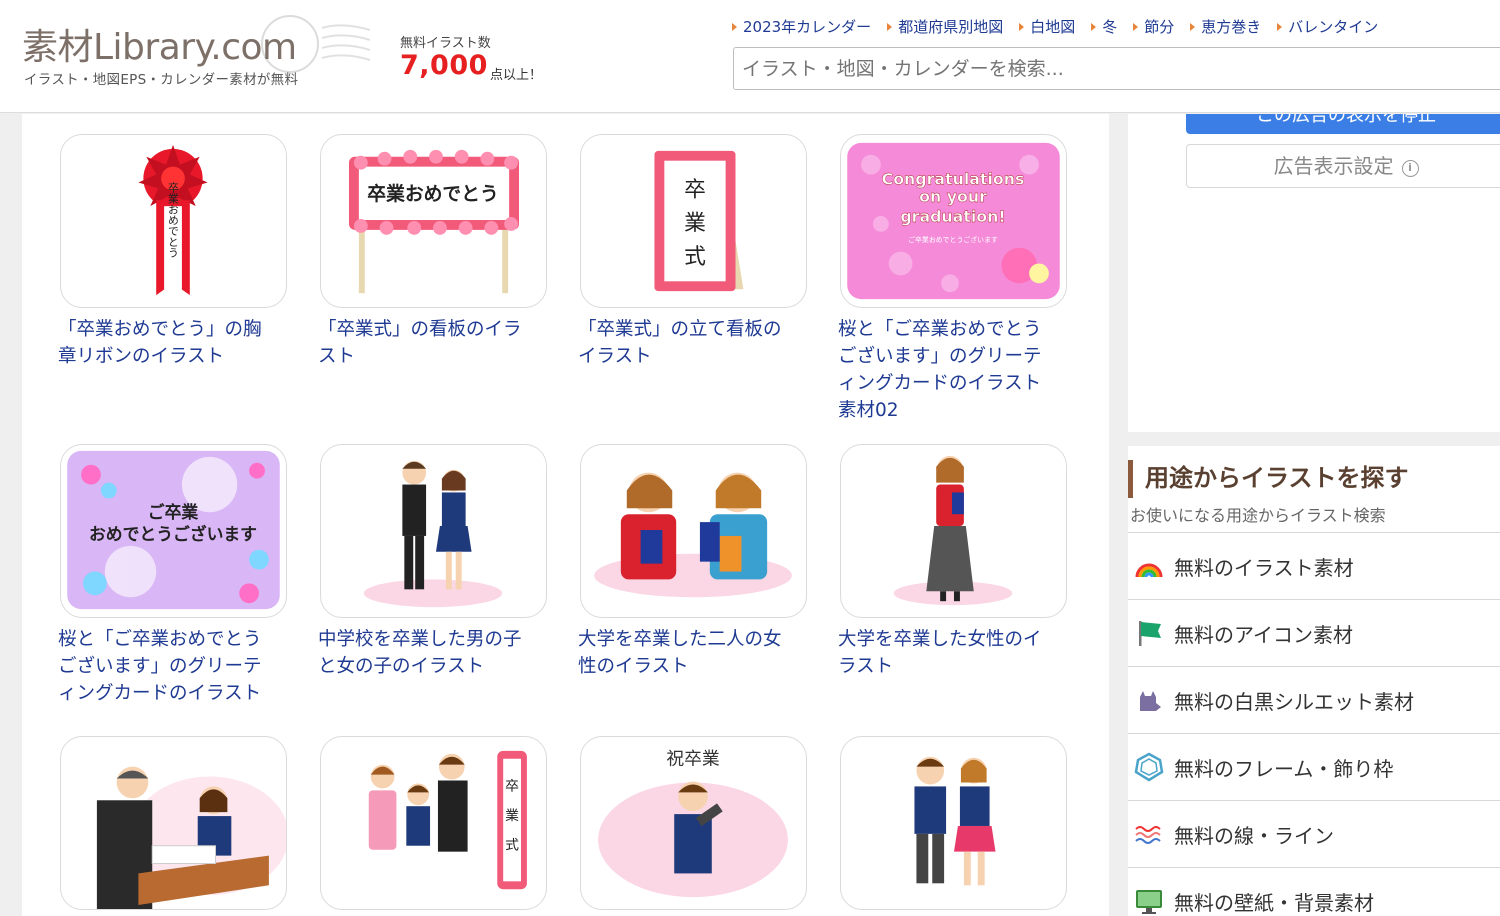  I want to click on ribbon-illustration: 卒業おめでとう, so click(173, 224).